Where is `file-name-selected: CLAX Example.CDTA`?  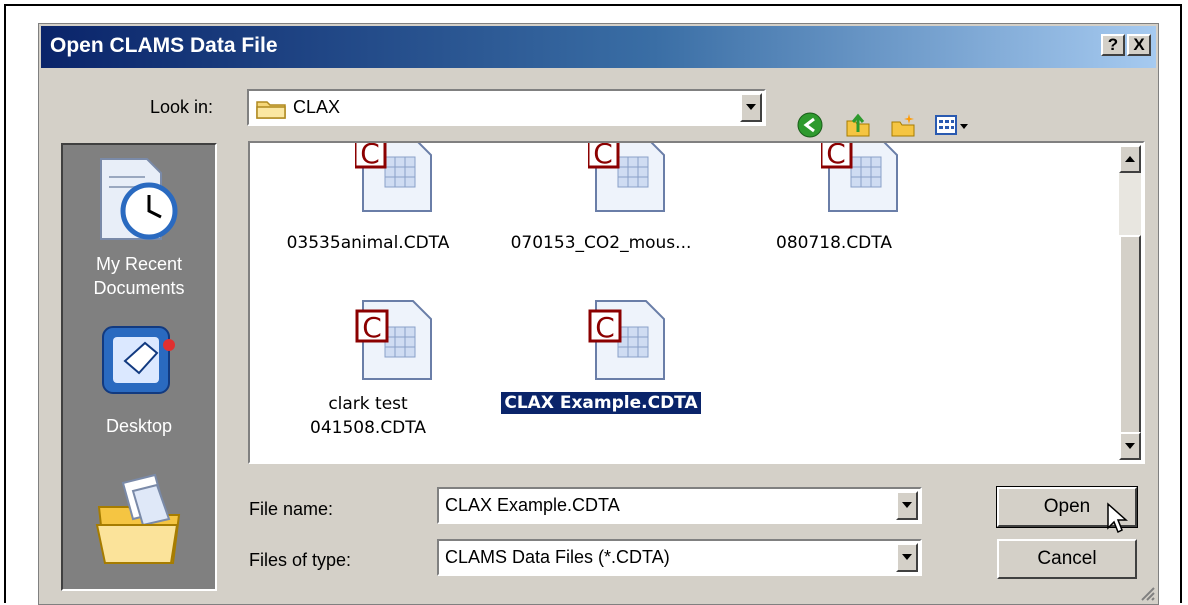
file-name-selected: CLAX Example.CDTA is located at coordinates (601, 403).